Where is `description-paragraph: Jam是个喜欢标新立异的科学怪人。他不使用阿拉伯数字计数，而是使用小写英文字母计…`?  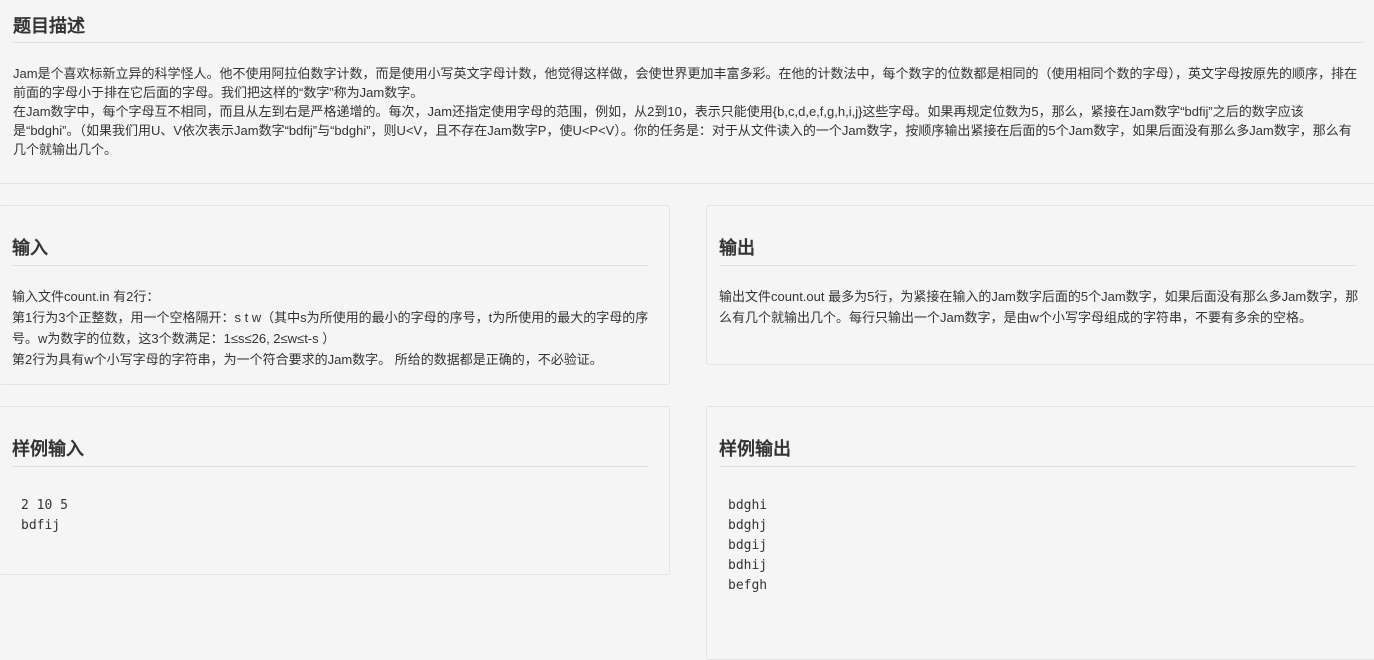 description-paragraph: Jam是个喜欢标新立异的科学怪人。他不使用阿拉伯数字计数，而是使用小写英文字母计… is located at coordinates (685, 83).